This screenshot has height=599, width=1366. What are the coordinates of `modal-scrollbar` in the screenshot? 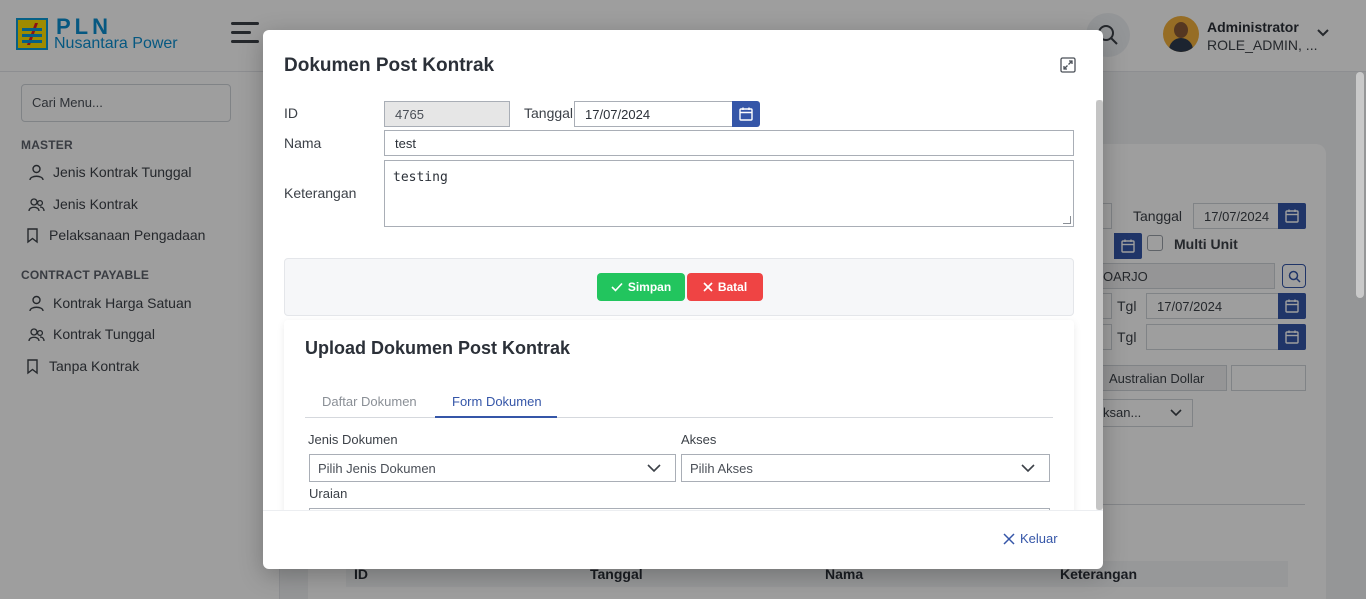 It's located at (1099, 305).